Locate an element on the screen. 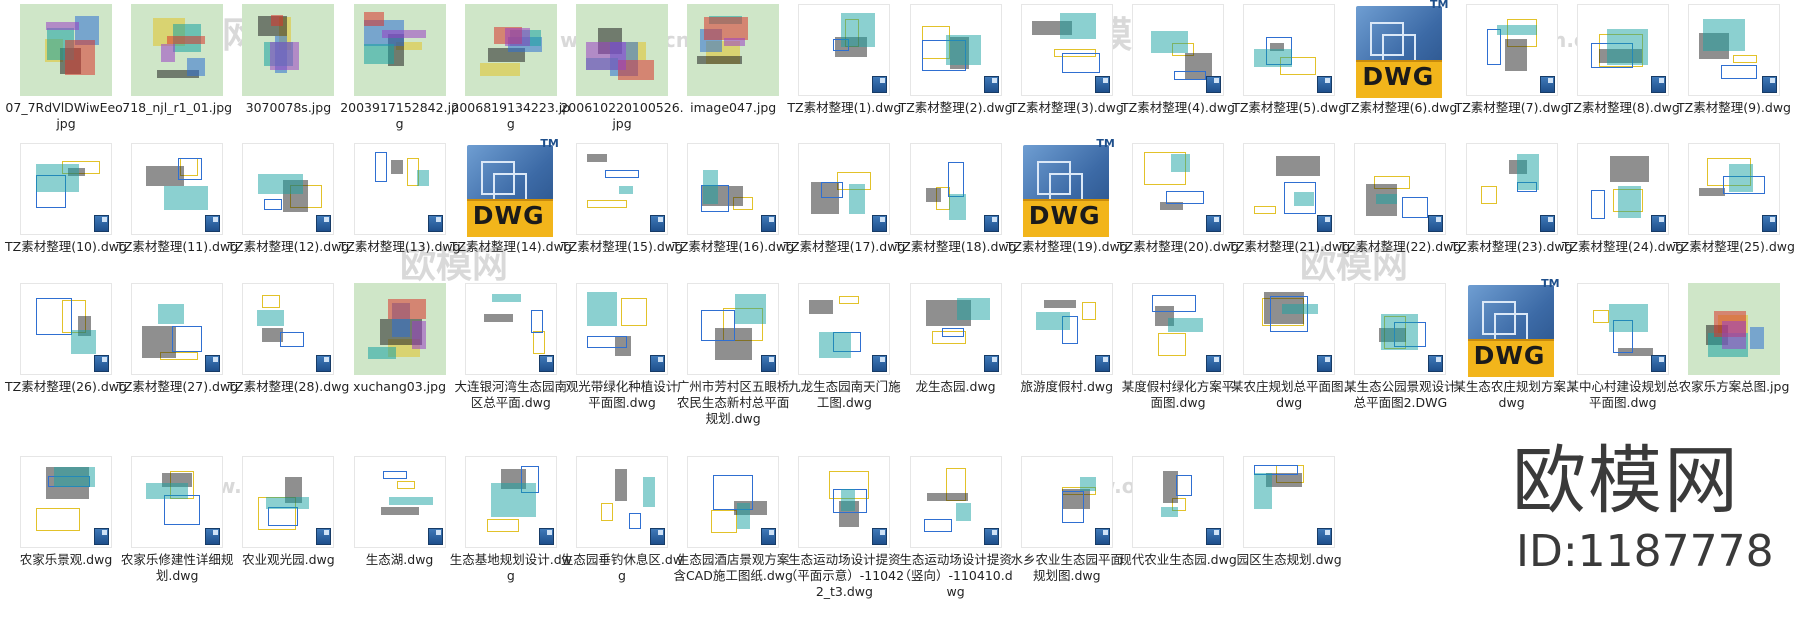 Image resolution: width=1800 pixels, height=619 pixels. dwg-icon-trademark: TM is located at coordinates (1550, 283).